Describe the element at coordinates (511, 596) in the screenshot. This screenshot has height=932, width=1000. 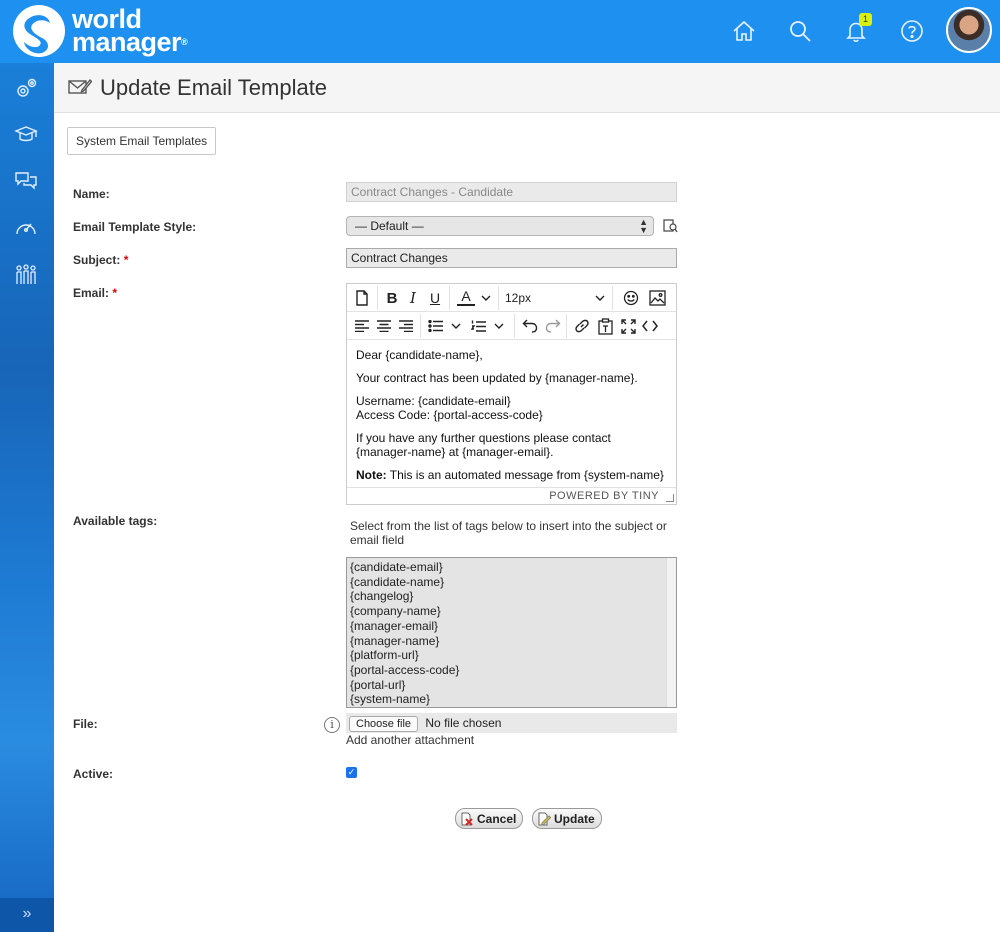
I see `tag-option: {changelog}` at that location.